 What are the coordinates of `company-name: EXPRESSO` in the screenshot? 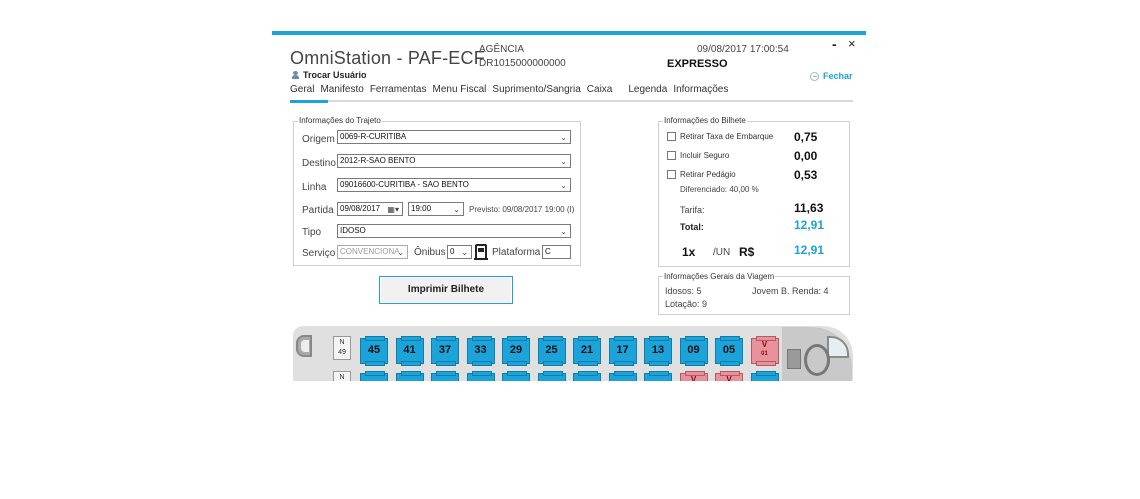 It's located at (697, 64).